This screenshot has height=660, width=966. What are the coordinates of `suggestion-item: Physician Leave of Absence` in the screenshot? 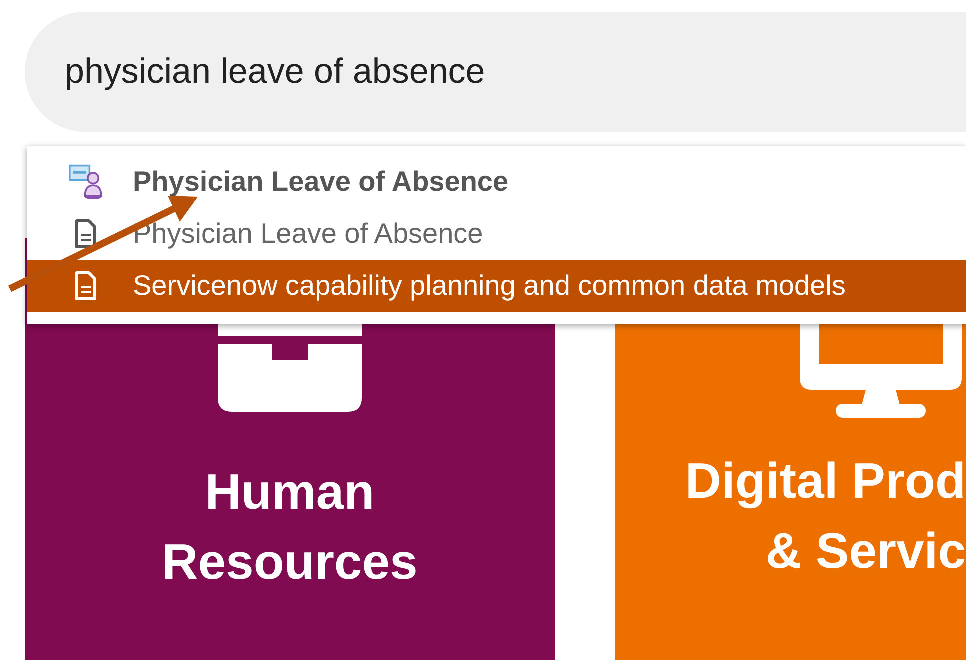 It's located at (496, 182).